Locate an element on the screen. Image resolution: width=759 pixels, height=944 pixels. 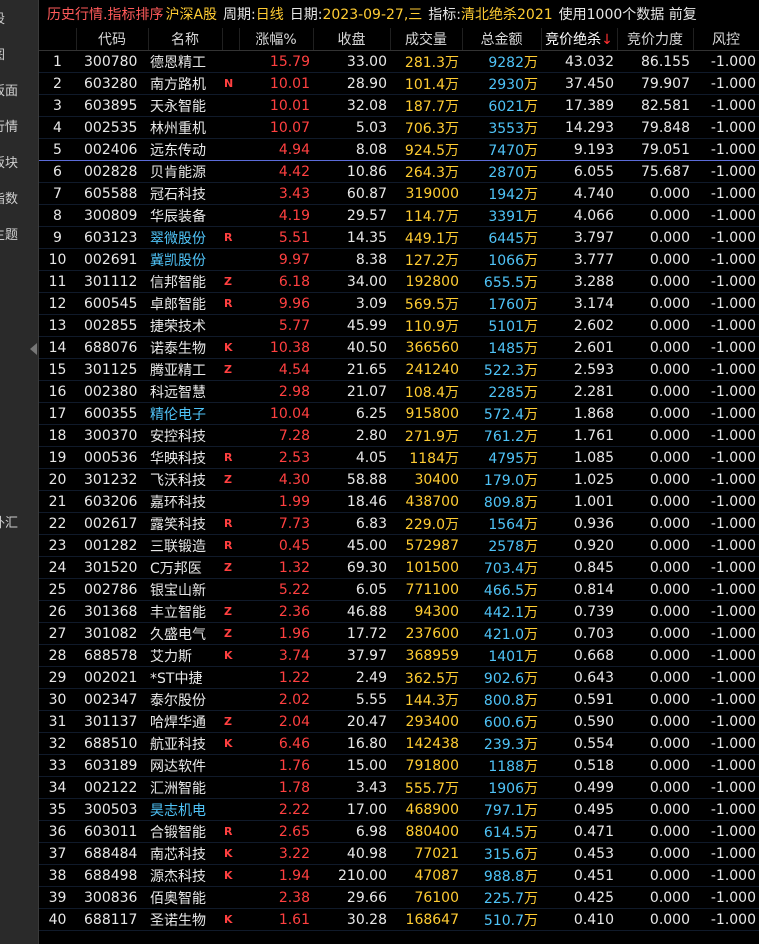
amount-value: 179.0 is located at coordinates (503, 480).